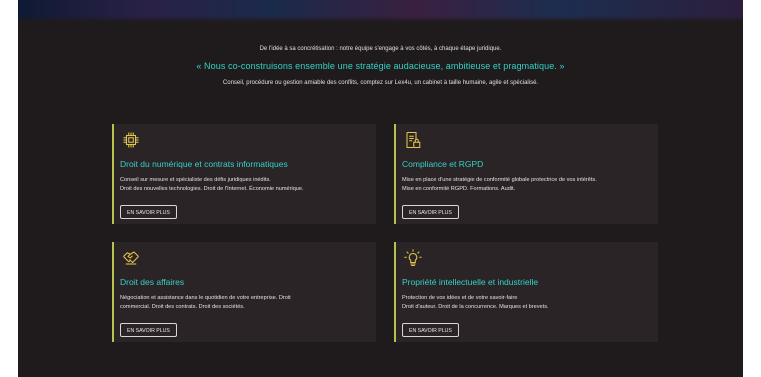 The image size is (761, 377). I want to click on document-lock-icon, so click(413, 140).